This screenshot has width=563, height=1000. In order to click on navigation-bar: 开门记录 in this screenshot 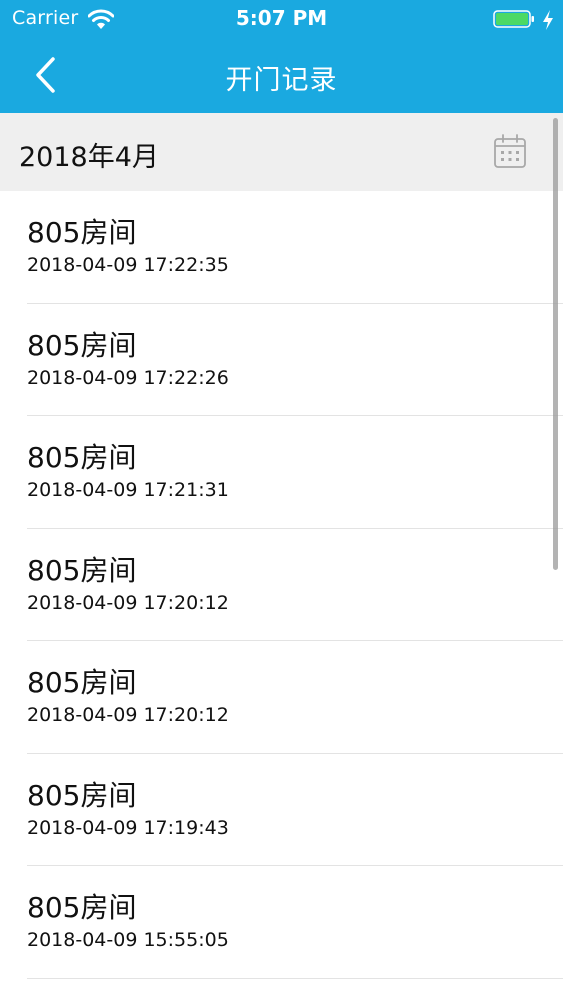, I will do `click(281, 76)`.